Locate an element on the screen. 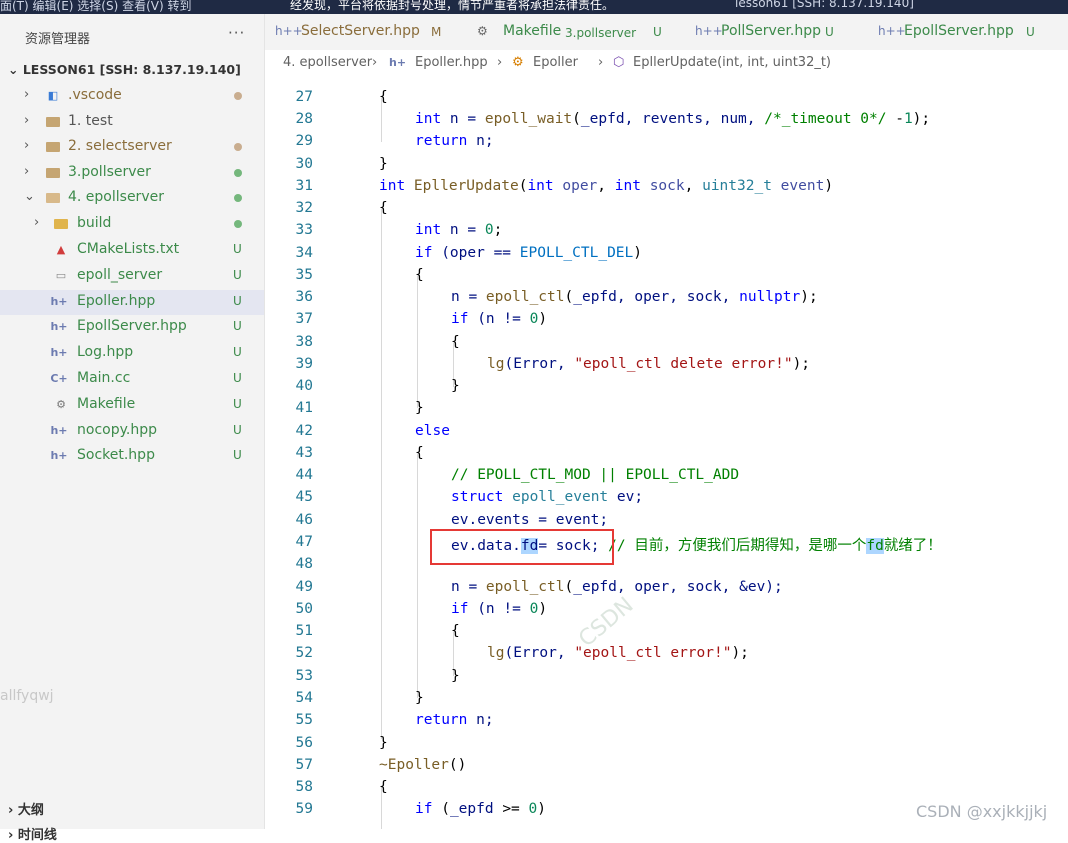  code-line: 57 ~Epoller() is located at coordinates (381, 765).